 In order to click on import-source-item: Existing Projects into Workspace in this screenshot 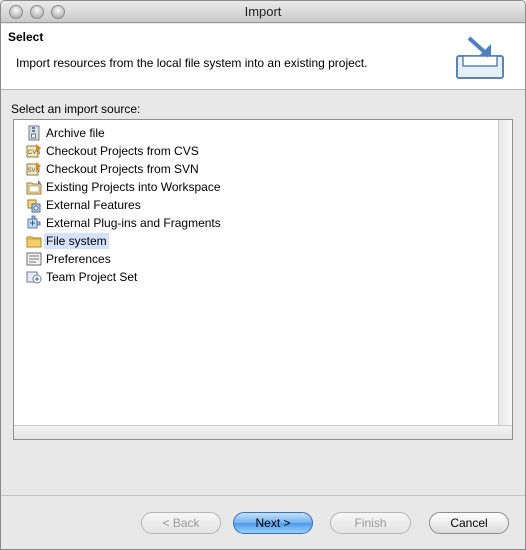, I will do `click(124, 187)`.